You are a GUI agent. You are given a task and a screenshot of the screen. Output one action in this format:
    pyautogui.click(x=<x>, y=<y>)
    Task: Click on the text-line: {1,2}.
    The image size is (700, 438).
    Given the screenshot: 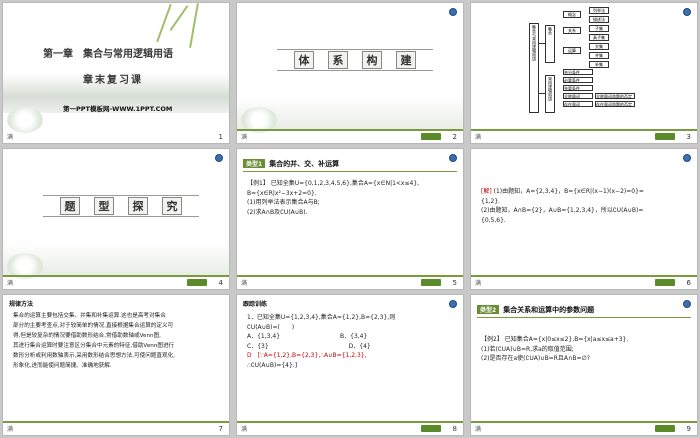 What is the action you would take?
    pyautogui.click(x=491, y=201)
    